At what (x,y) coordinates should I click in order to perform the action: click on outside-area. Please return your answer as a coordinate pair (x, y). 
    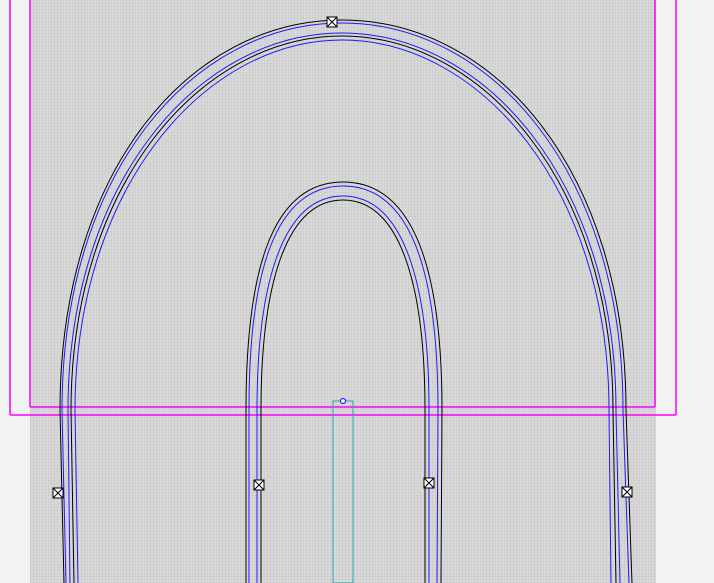
    Looking at the image, I should click on (685, 291).